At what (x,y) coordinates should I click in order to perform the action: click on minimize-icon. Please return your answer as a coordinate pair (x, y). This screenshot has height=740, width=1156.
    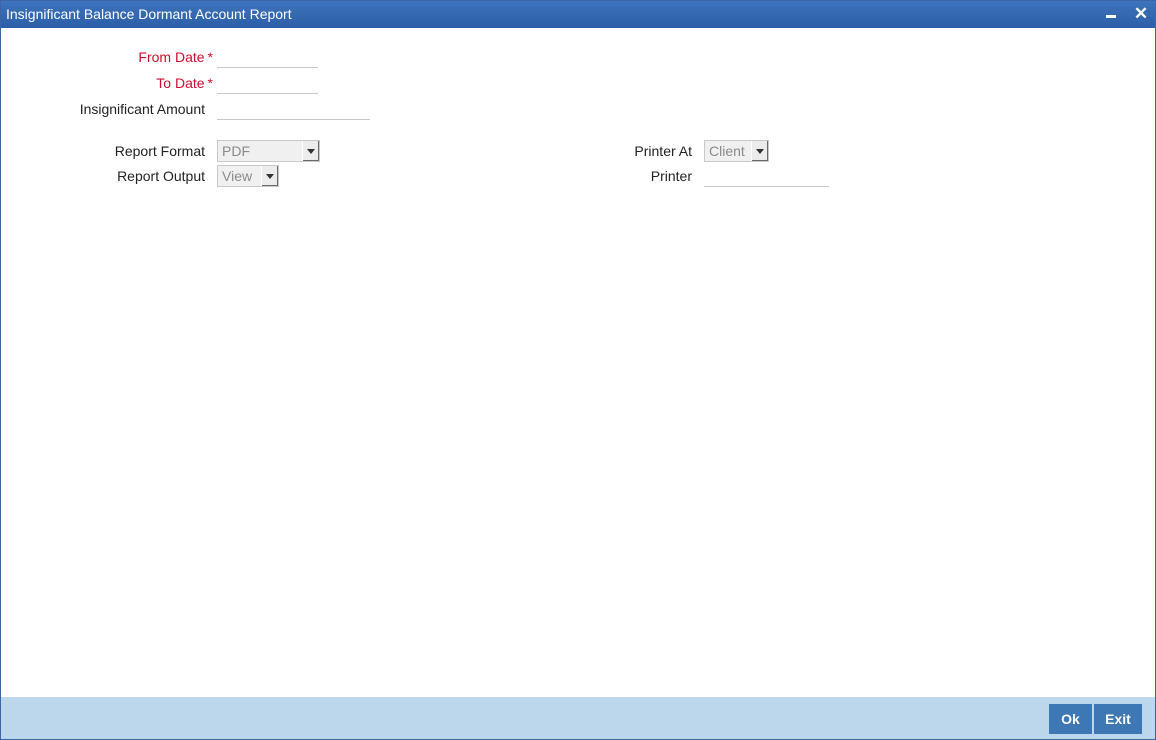
    Looking at the image, I should click on (1111, 14).